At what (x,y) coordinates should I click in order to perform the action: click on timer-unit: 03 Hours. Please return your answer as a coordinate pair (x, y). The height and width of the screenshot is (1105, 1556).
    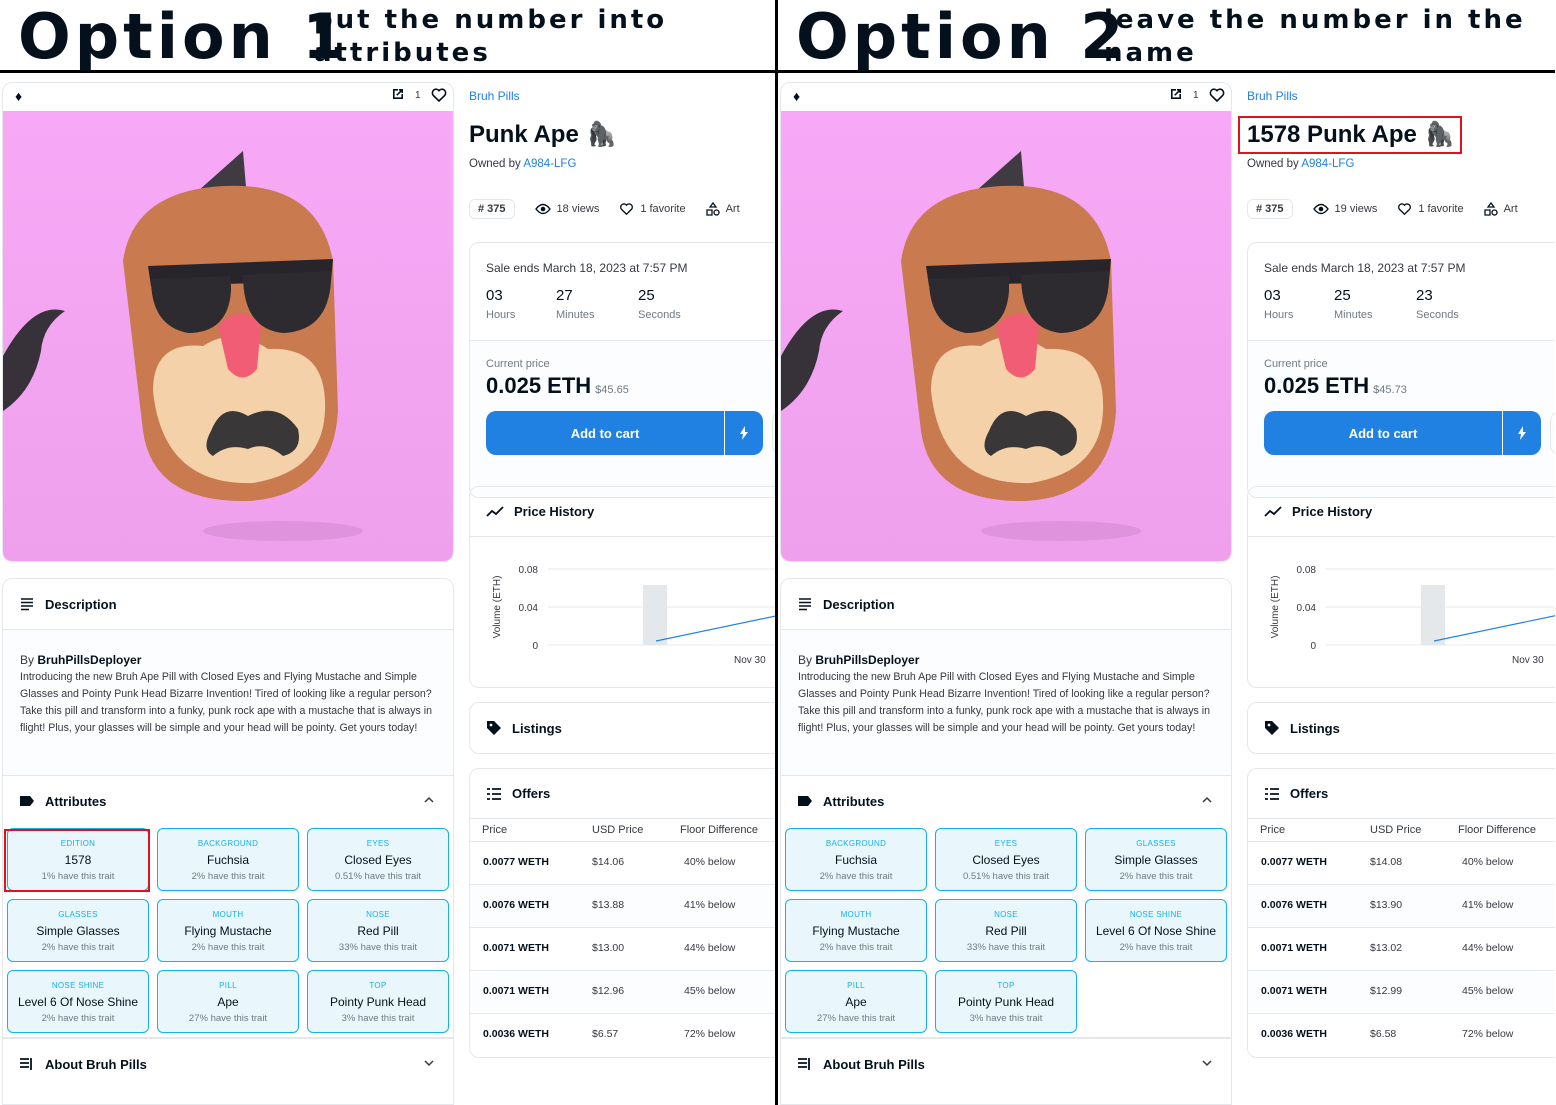
    Looking at the image, I should click on (521, 304).